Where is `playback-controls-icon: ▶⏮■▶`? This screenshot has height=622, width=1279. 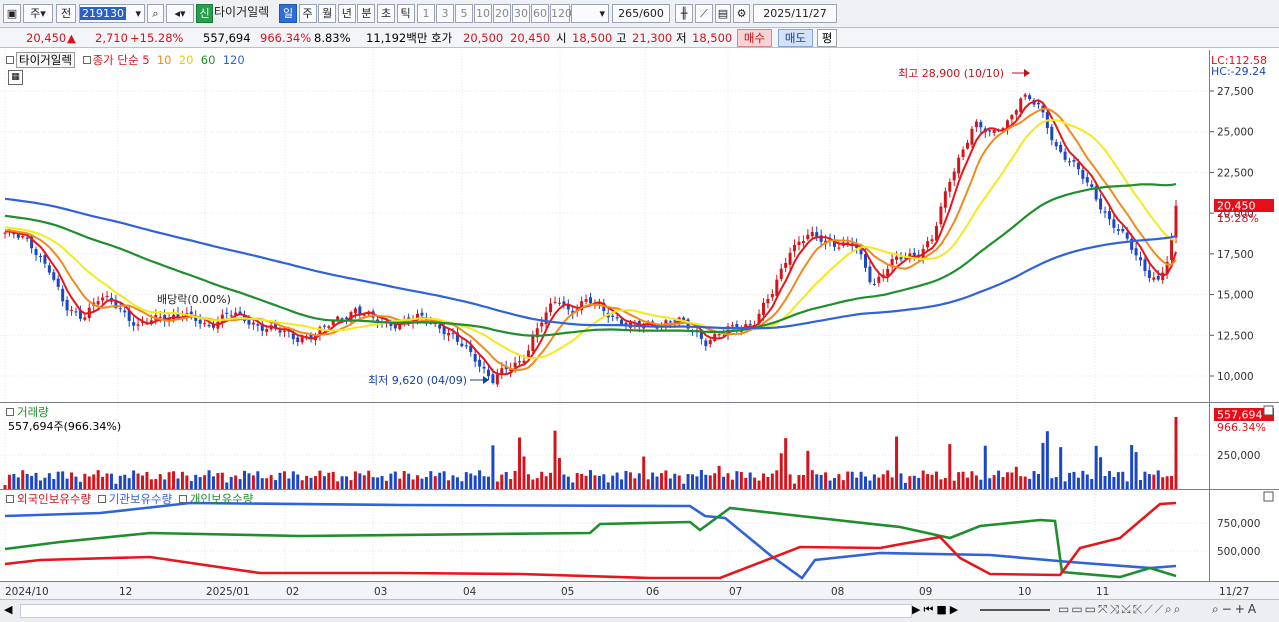
playback-controls-icon: ▶⏮■▶ is located at coordinates (936, 610).